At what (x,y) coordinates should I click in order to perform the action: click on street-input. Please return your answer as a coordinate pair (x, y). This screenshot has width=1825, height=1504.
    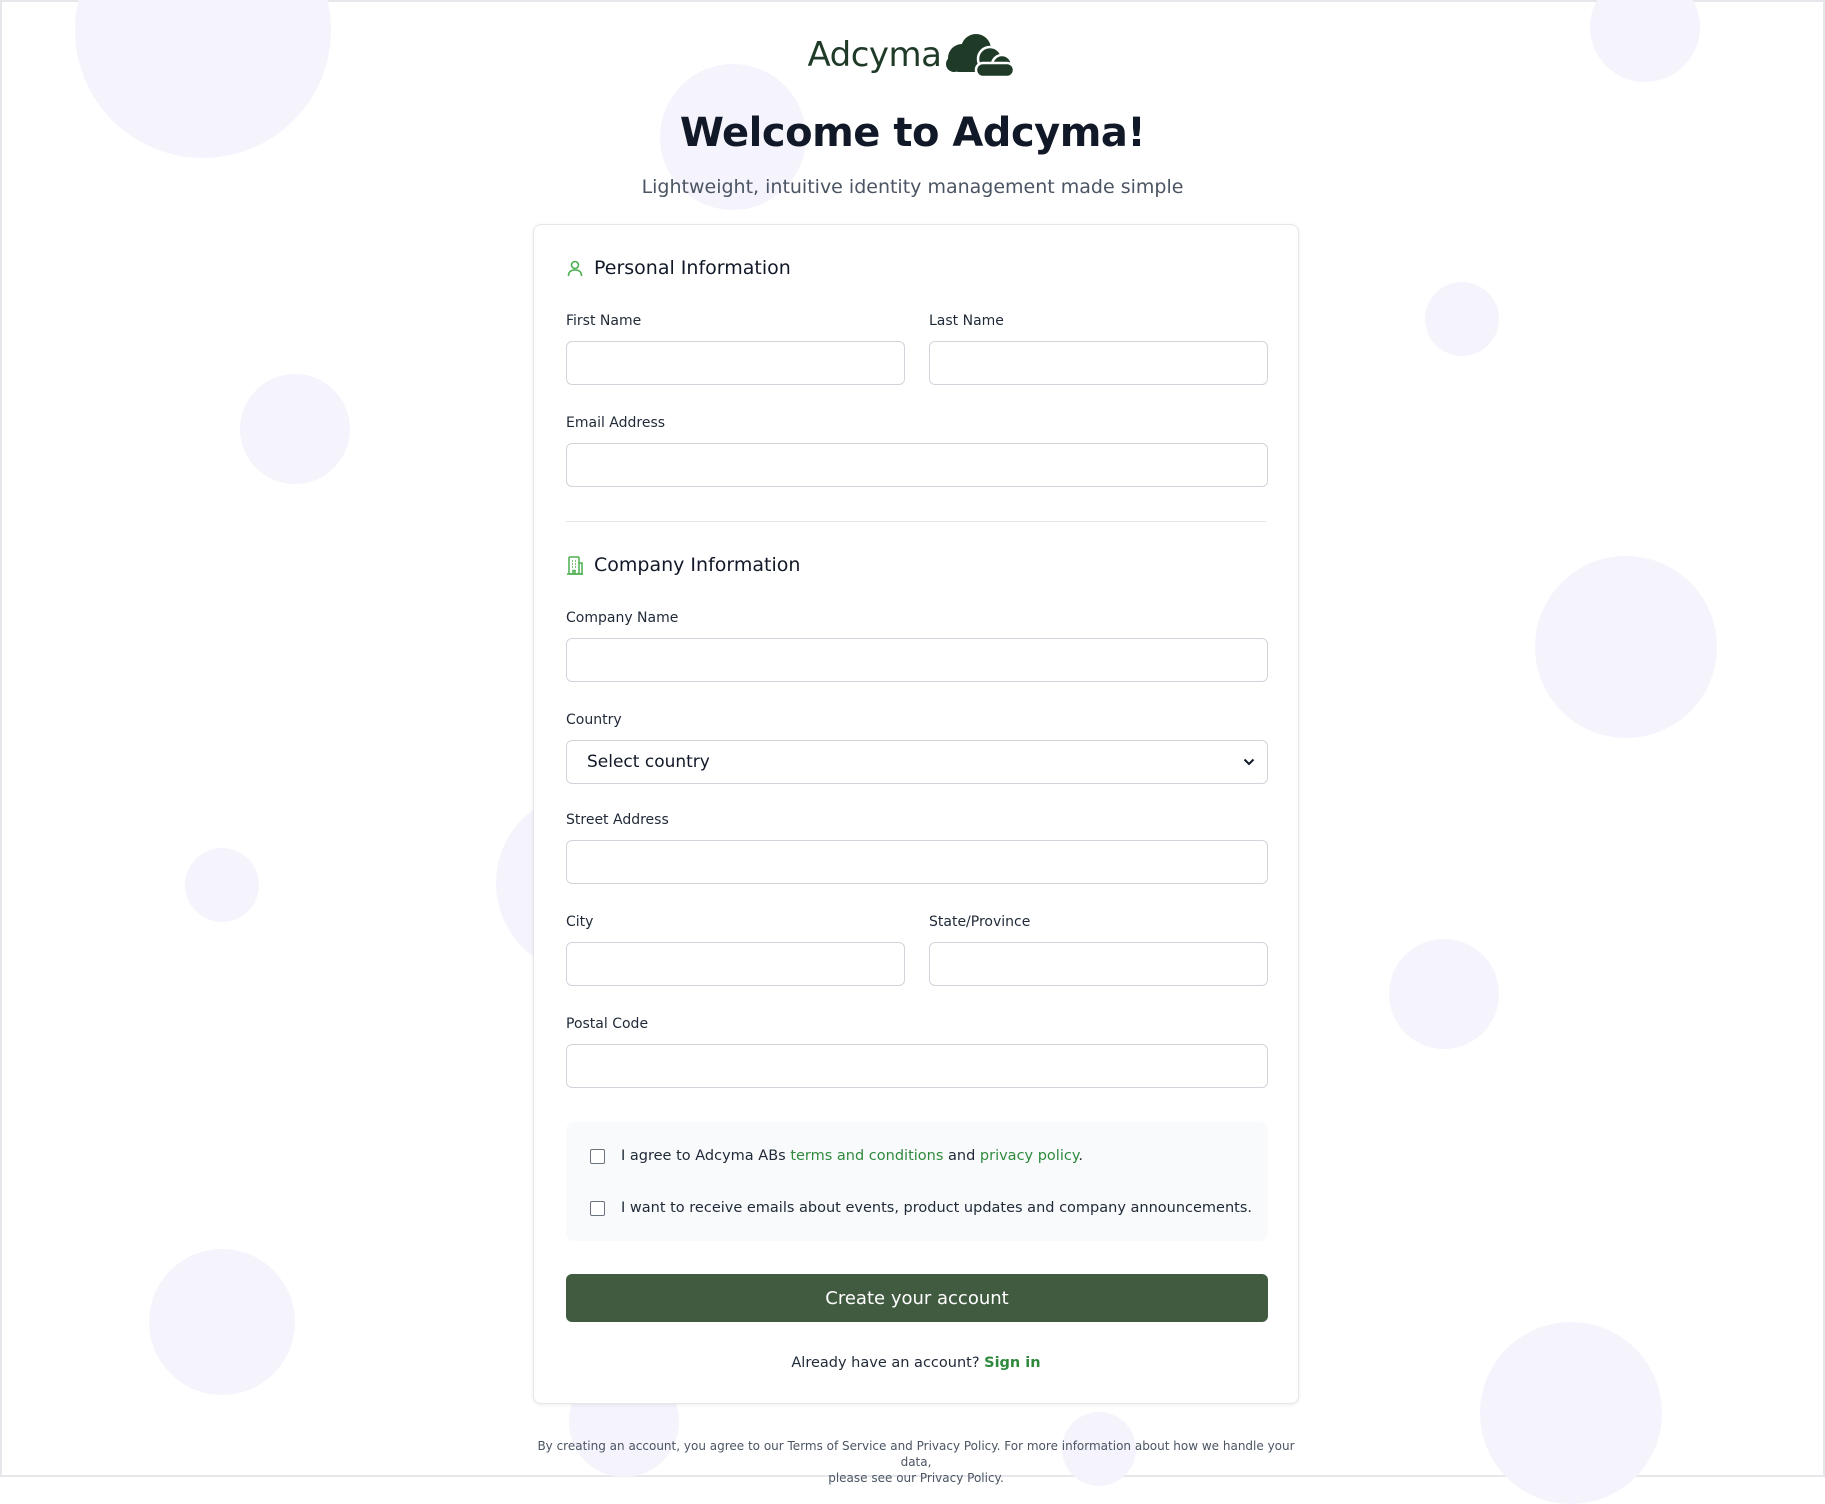
    Looking at the image, I should click on (917, 862).